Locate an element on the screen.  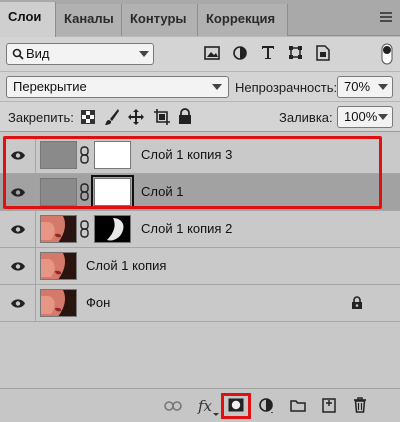
filter-row: Вид is located at coordinates (200, 54).